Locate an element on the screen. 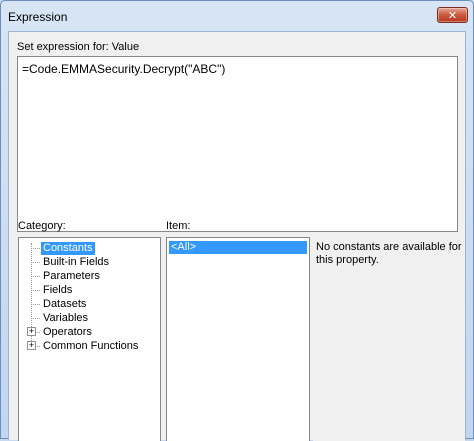 The height and width of the screenshot is (441, 474). close-icon: ✕ is located at coordinates (452, 15).